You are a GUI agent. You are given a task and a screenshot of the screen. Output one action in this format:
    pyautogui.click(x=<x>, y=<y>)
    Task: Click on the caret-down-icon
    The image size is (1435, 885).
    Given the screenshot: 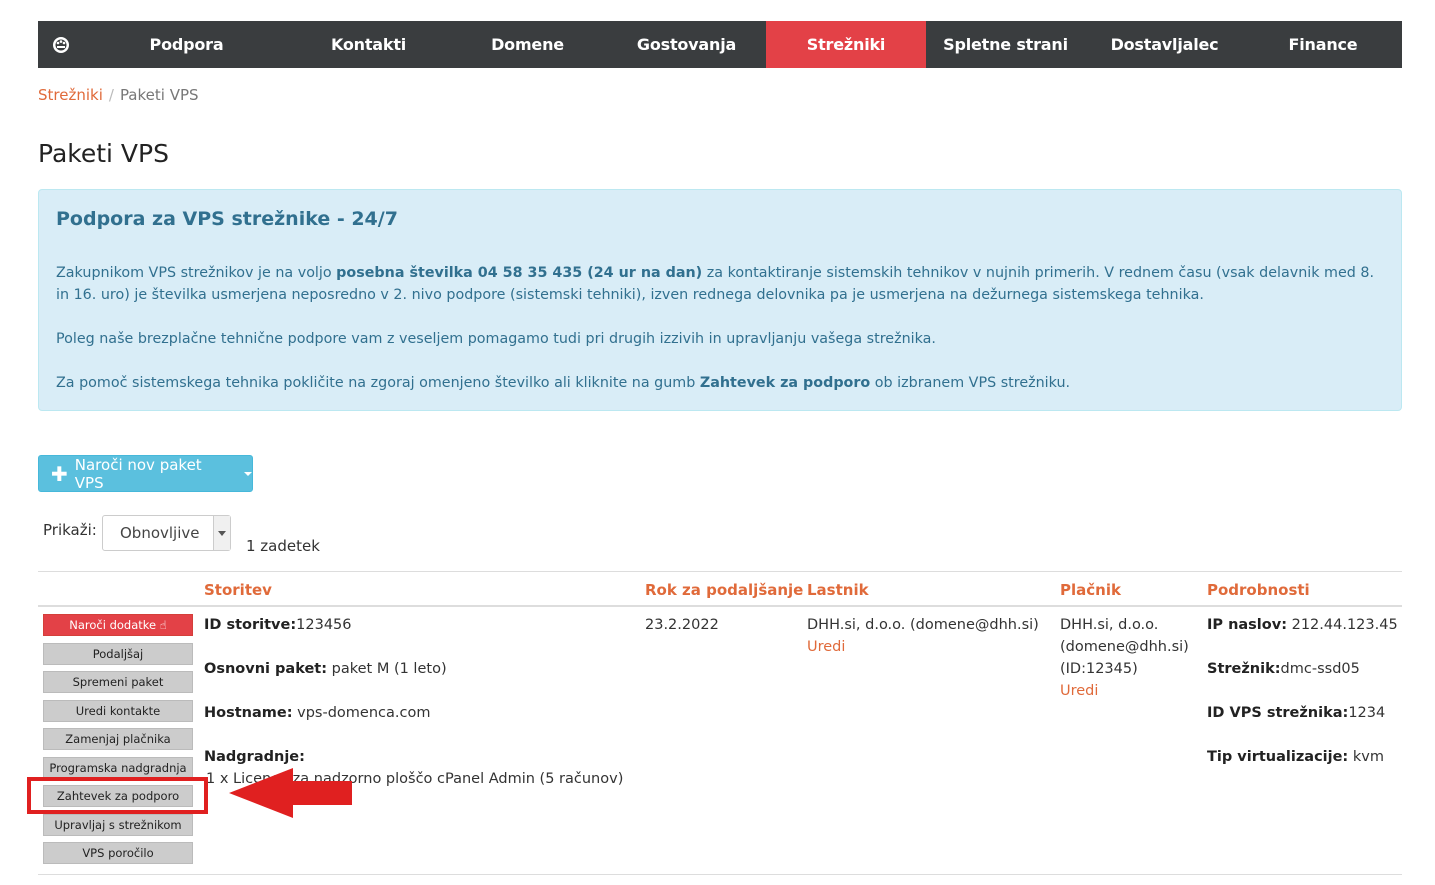 What is the action you would take?
    pyautogui.click(x=248, y=473)
    